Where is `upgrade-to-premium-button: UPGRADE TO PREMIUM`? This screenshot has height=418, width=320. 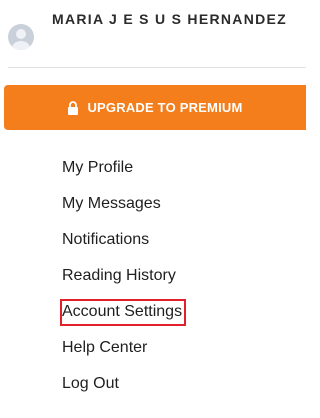 upgrade-to-premium-button: UPGRADE TO PREMIUM is located at coordinates (155, 107).